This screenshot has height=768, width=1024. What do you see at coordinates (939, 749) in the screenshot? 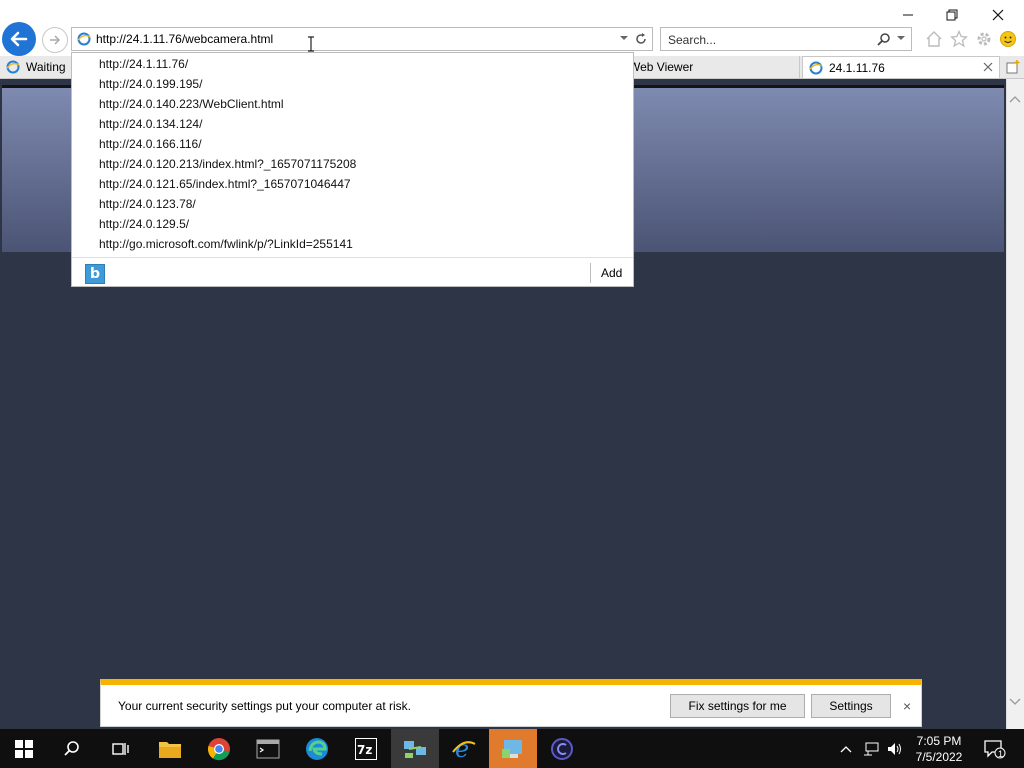
I see `system-clock: 7:05 PM 7/5/2022` at bounding box center [939, 749].